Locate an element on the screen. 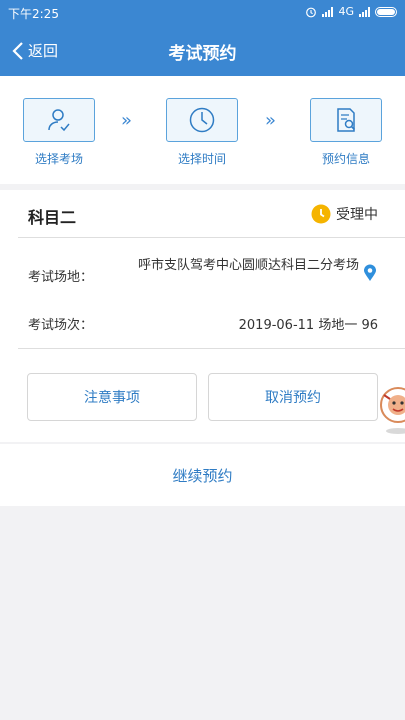  notice-button: 注意事项 is located at coordinates (112, 397).